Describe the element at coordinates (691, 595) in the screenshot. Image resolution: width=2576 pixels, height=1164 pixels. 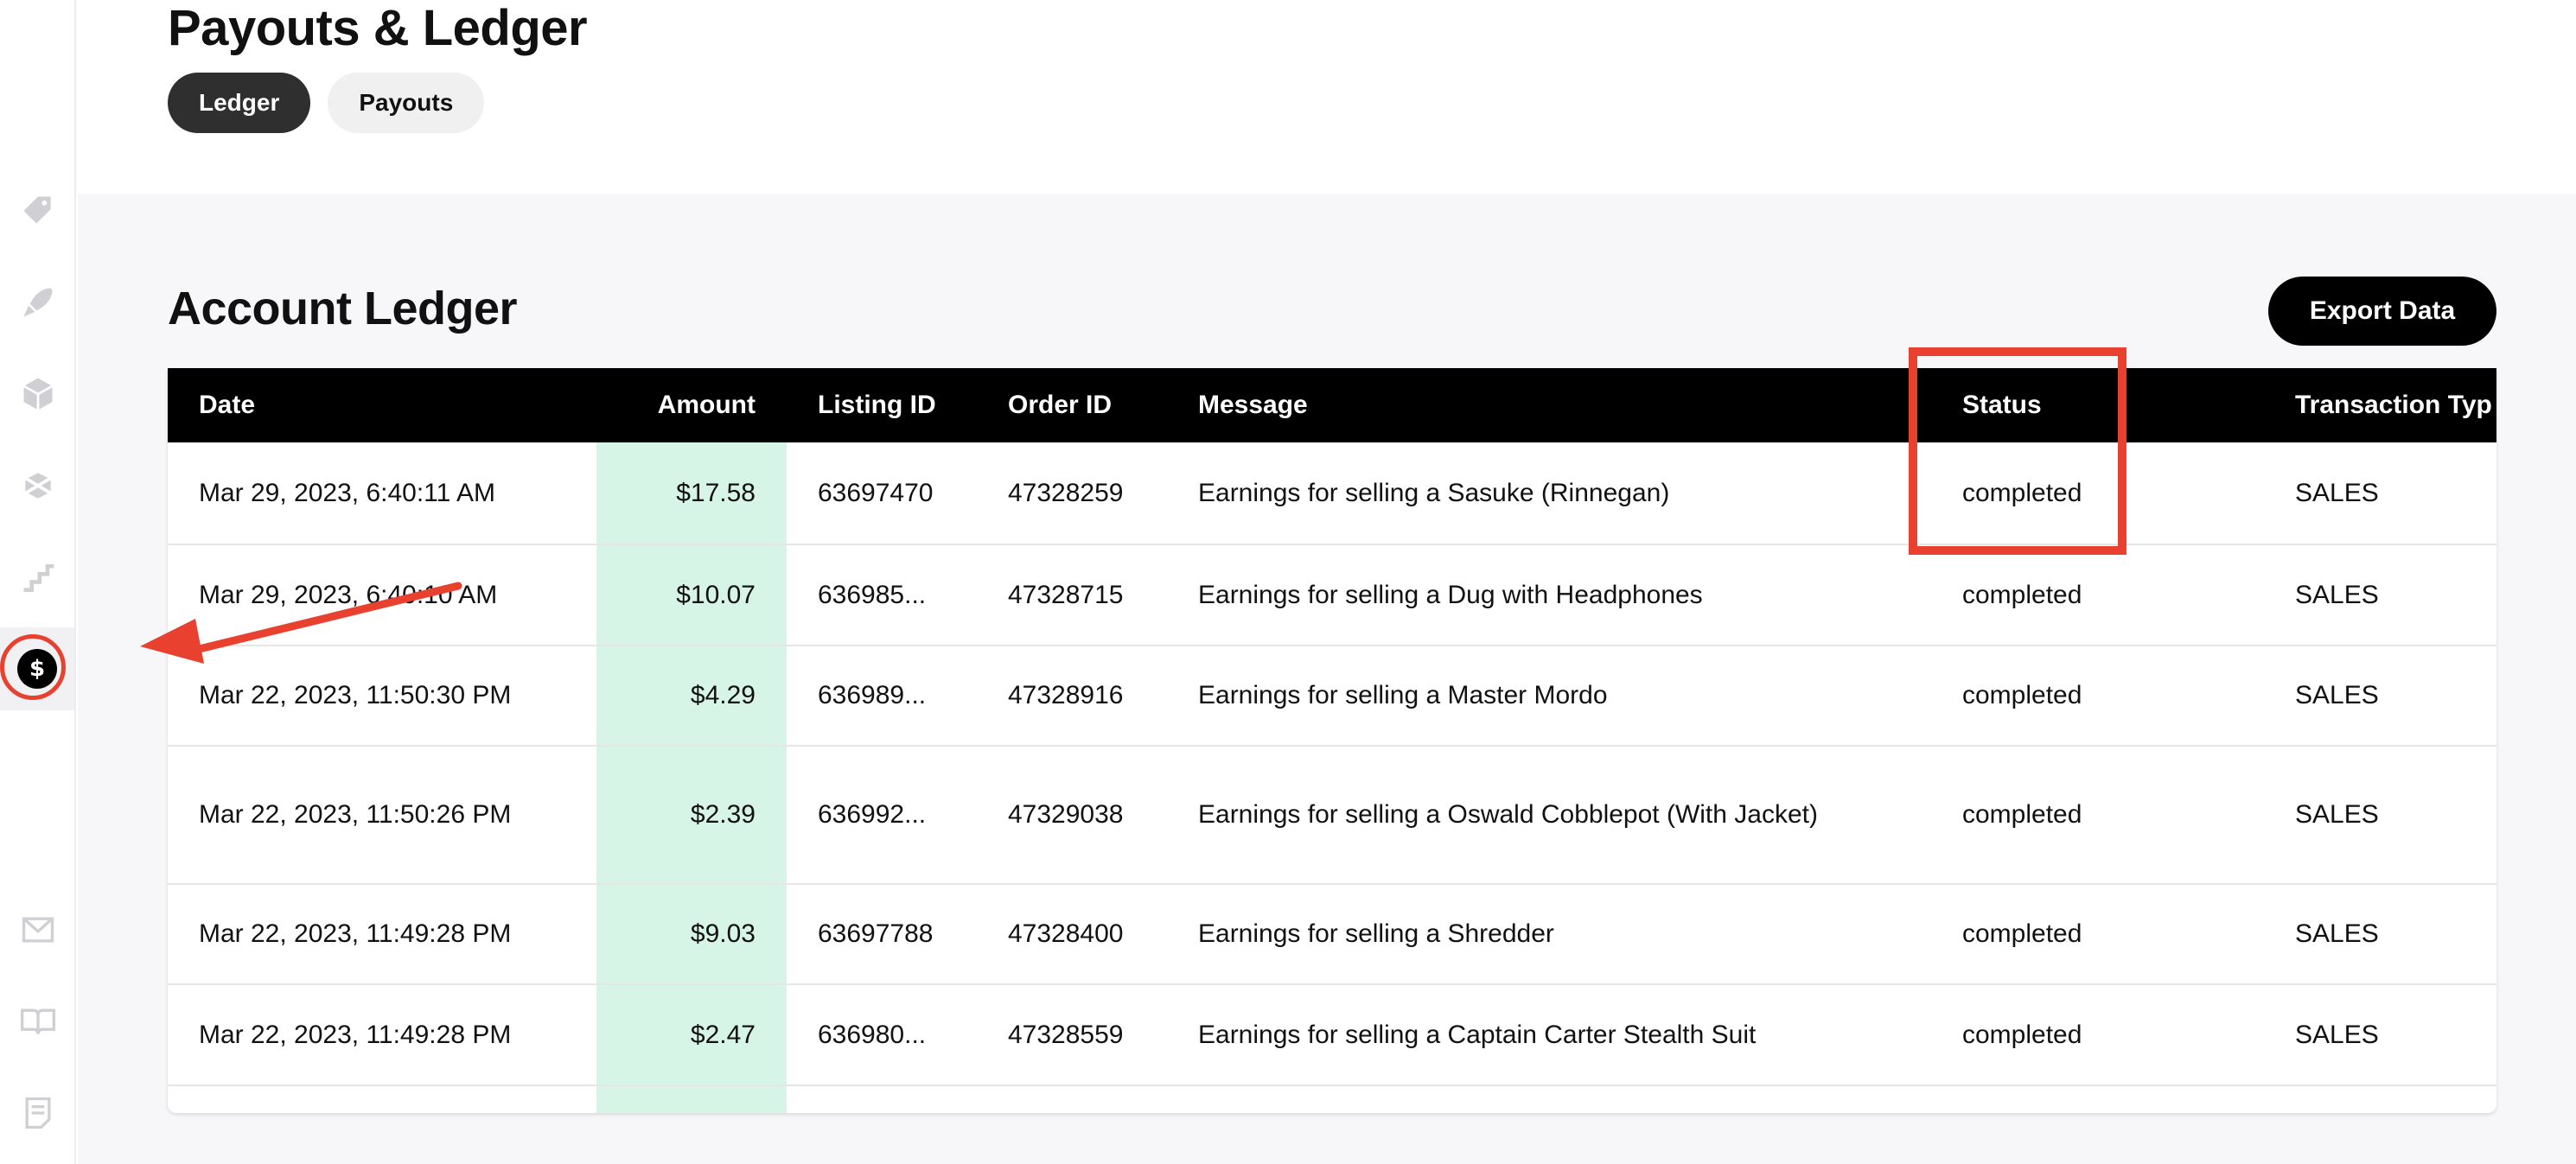
I see `cell-amount: $10.07` at that location.